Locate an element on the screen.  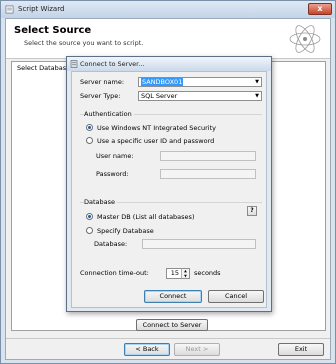
back-button: < Back is located at coordinates (147, 349).